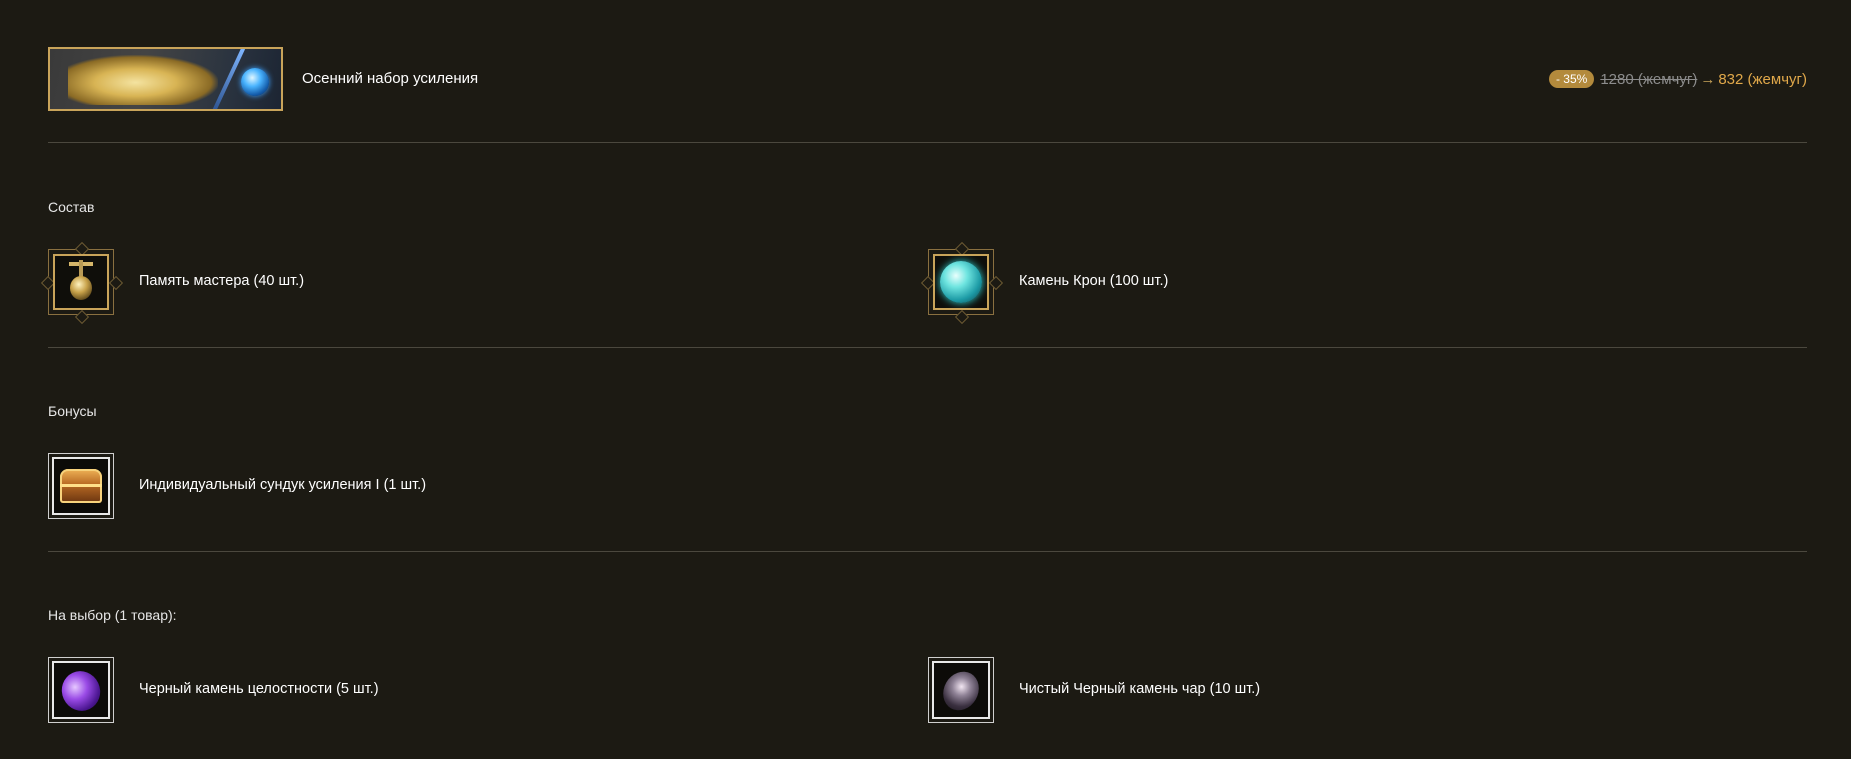 The image size is (1851, 759). I want to click on cron-stone-icon, so click(961, 282).